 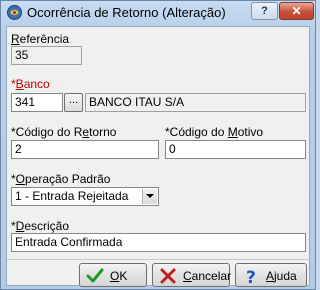 What do you see at coordinates (207, 276) in the screenshot?
I see `cancelar-label: Cancelar` at bounding box center [207, 276].